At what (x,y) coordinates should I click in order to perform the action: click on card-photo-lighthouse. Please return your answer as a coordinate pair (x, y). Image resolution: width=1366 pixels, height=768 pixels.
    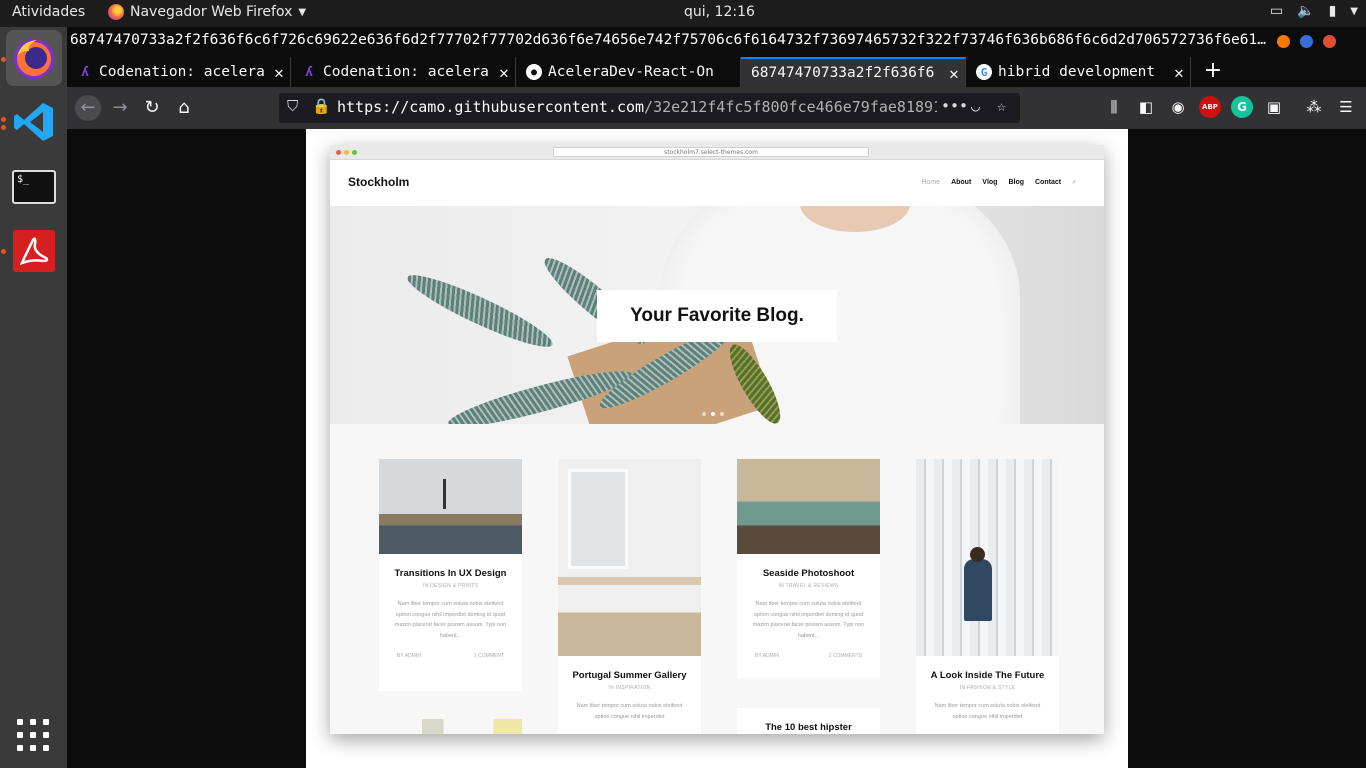
    Looking at the image, I should click on (450, 506).